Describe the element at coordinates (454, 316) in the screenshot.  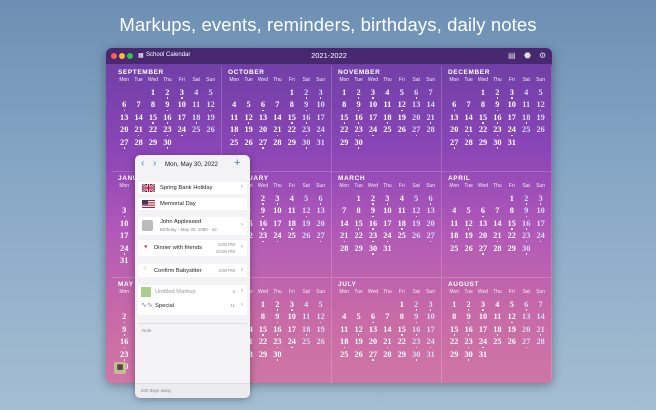
I see `day-cell: 8` at that location.